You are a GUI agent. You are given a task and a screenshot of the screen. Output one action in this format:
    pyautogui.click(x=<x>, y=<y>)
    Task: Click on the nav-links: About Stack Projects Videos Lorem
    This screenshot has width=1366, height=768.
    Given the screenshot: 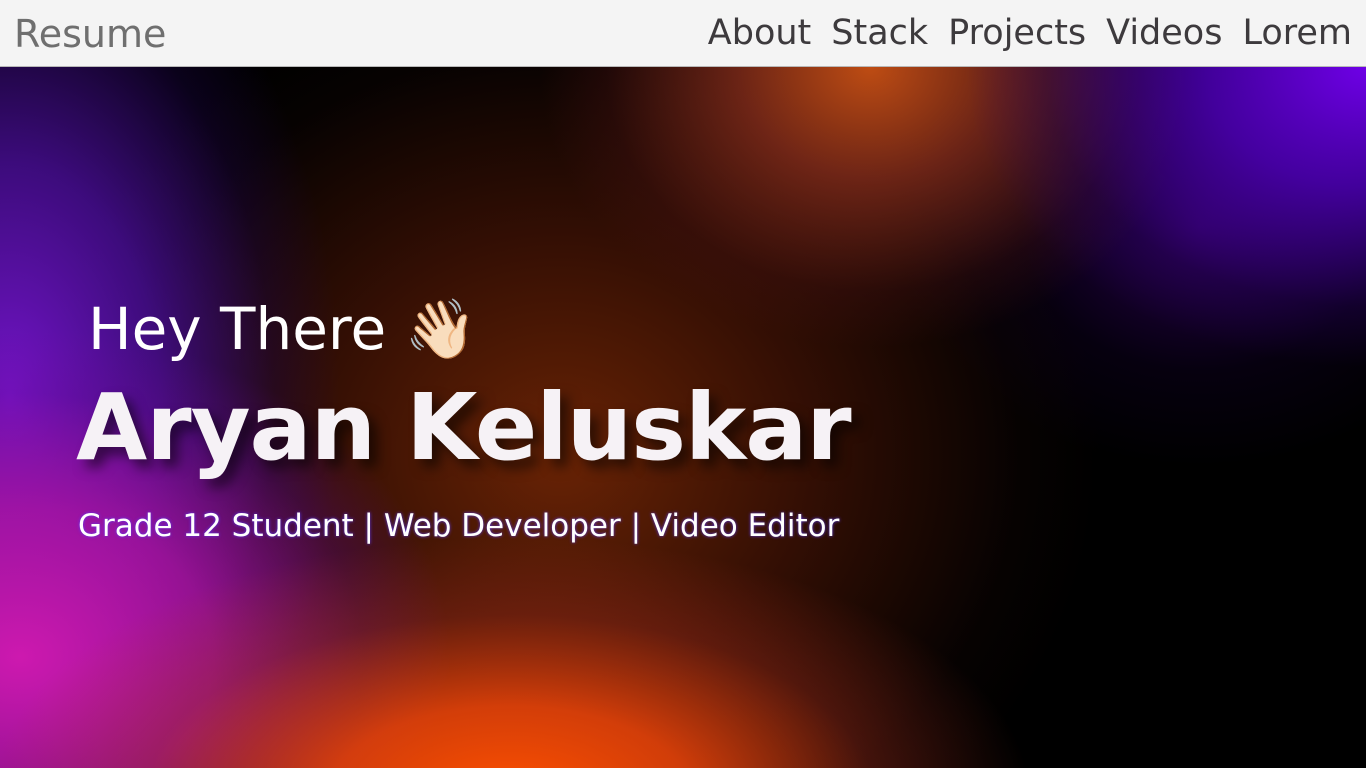 What is the action you would take?
    pyautogui.click(x=1030, y=33)
    